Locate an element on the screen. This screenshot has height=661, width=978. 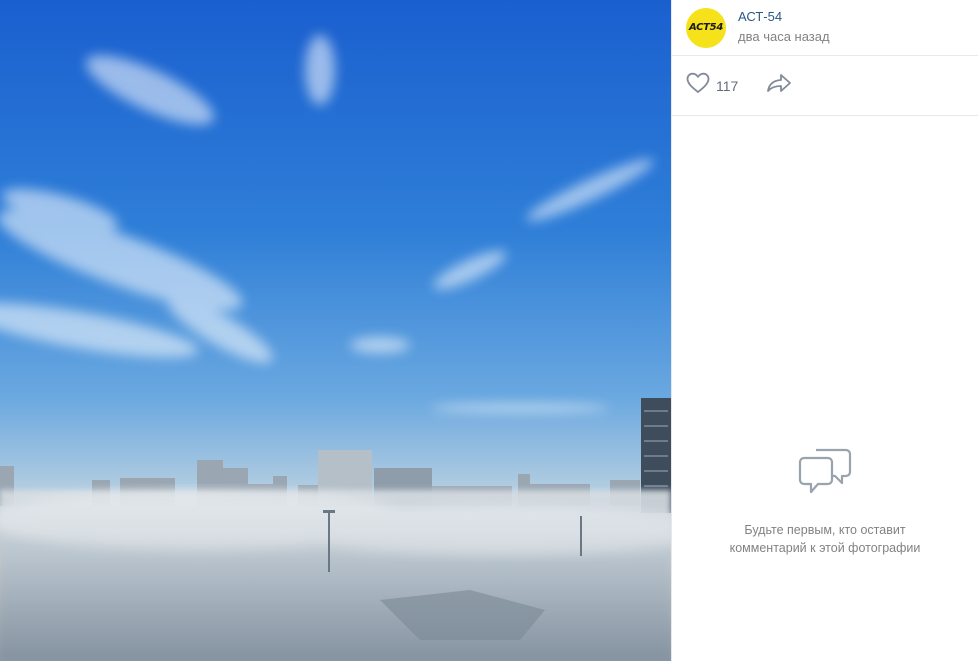
share-arrow-icon is located at coordinates (779, 85).